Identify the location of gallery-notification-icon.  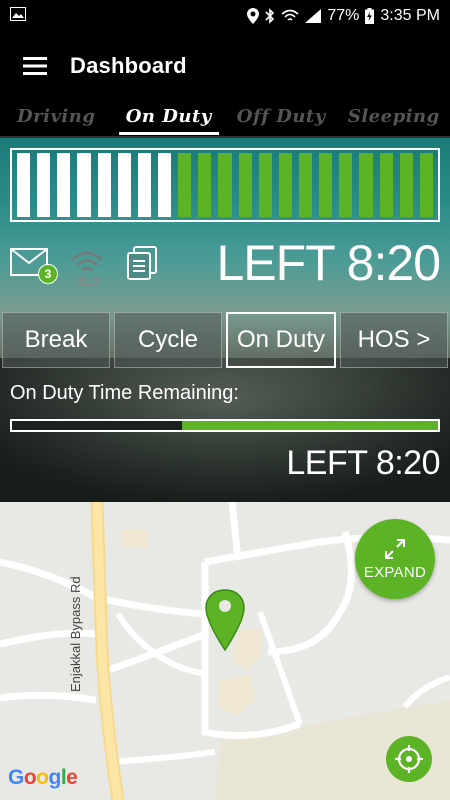
(18, 16).